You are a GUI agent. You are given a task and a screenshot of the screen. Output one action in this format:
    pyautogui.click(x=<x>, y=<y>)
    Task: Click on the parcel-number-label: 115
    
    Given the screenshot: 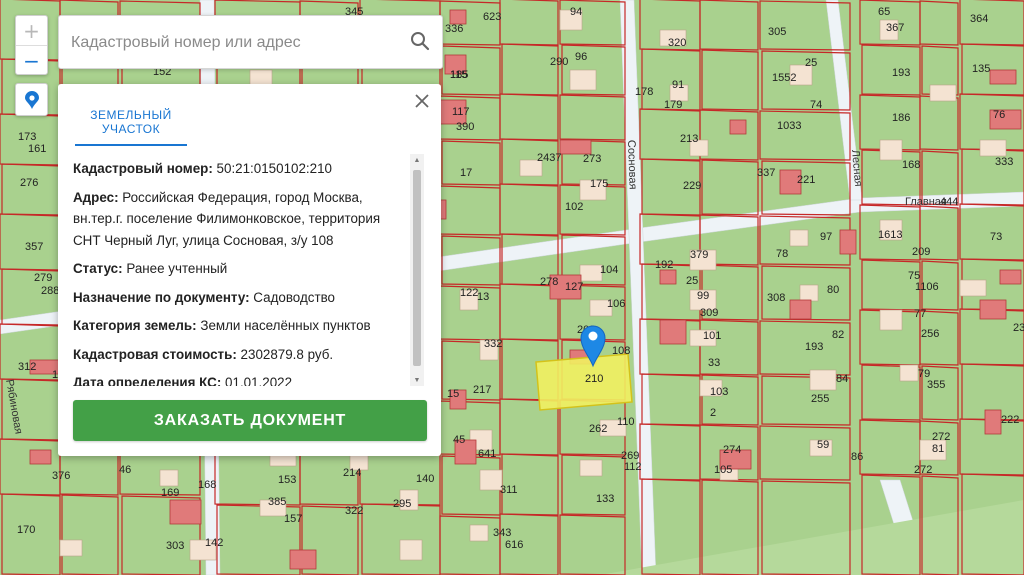 What is the action you would take?
    pyautogui.click(x=459, y=75)
    